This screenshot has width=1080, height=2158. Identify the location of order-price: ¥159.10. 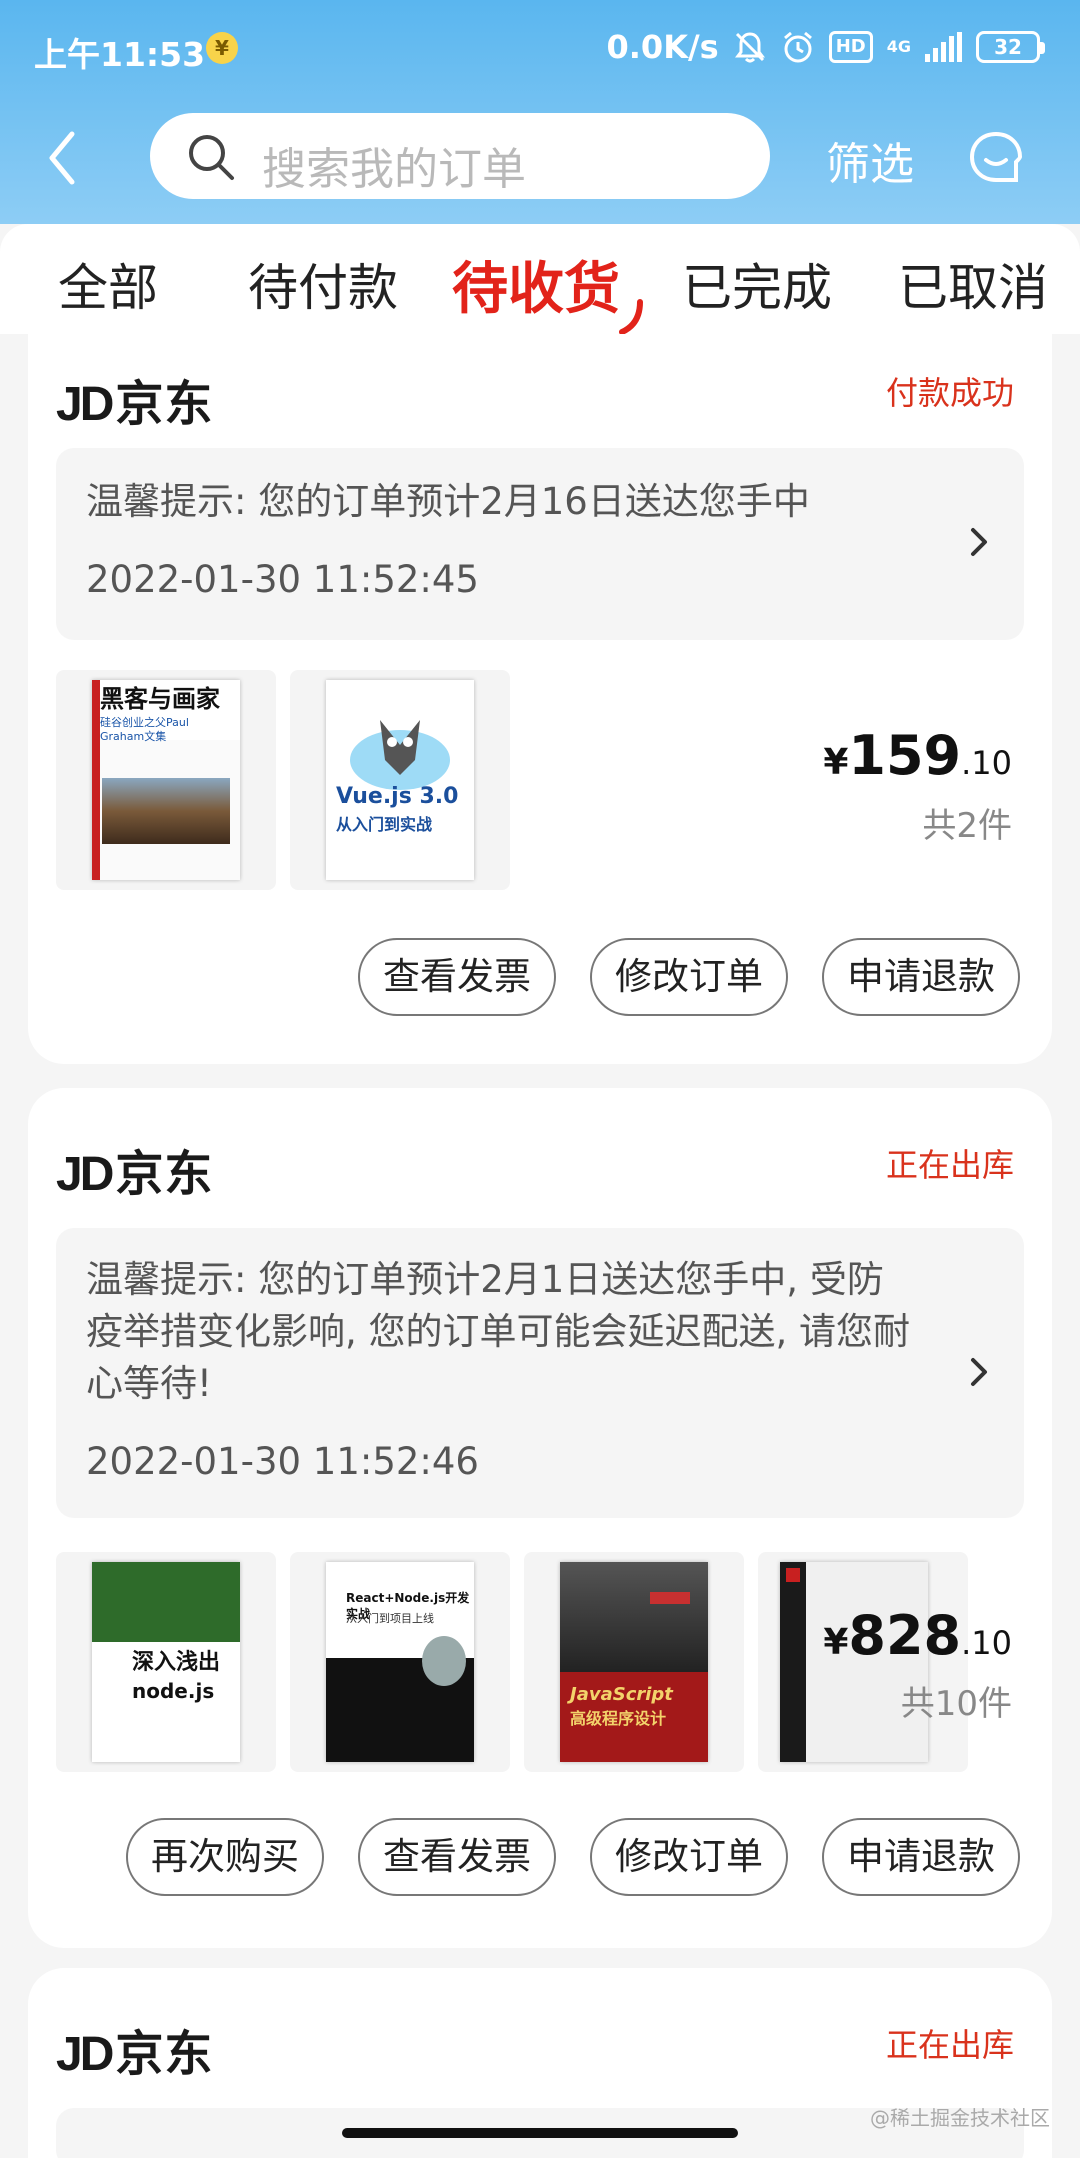
(917, 755).